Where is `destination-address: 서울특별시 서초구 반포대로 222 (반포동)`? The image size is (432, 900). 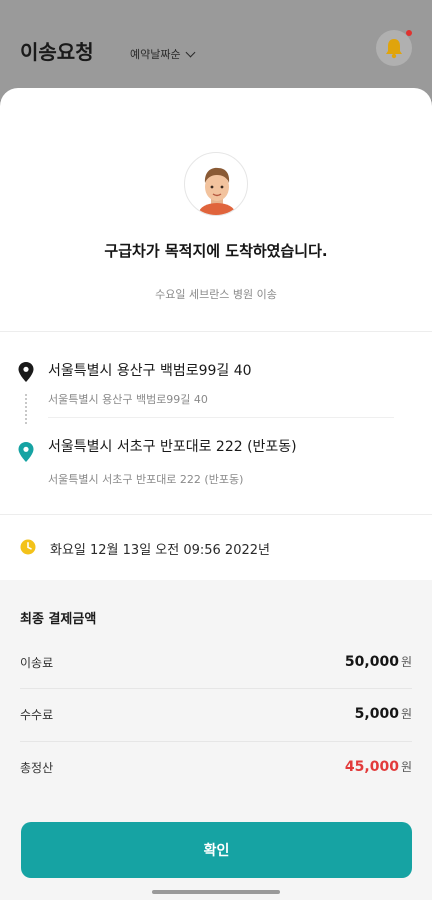
destination-address: 서울특별시 서초구 반포대로 222 (반포동) is located at coordinates (172, 447).